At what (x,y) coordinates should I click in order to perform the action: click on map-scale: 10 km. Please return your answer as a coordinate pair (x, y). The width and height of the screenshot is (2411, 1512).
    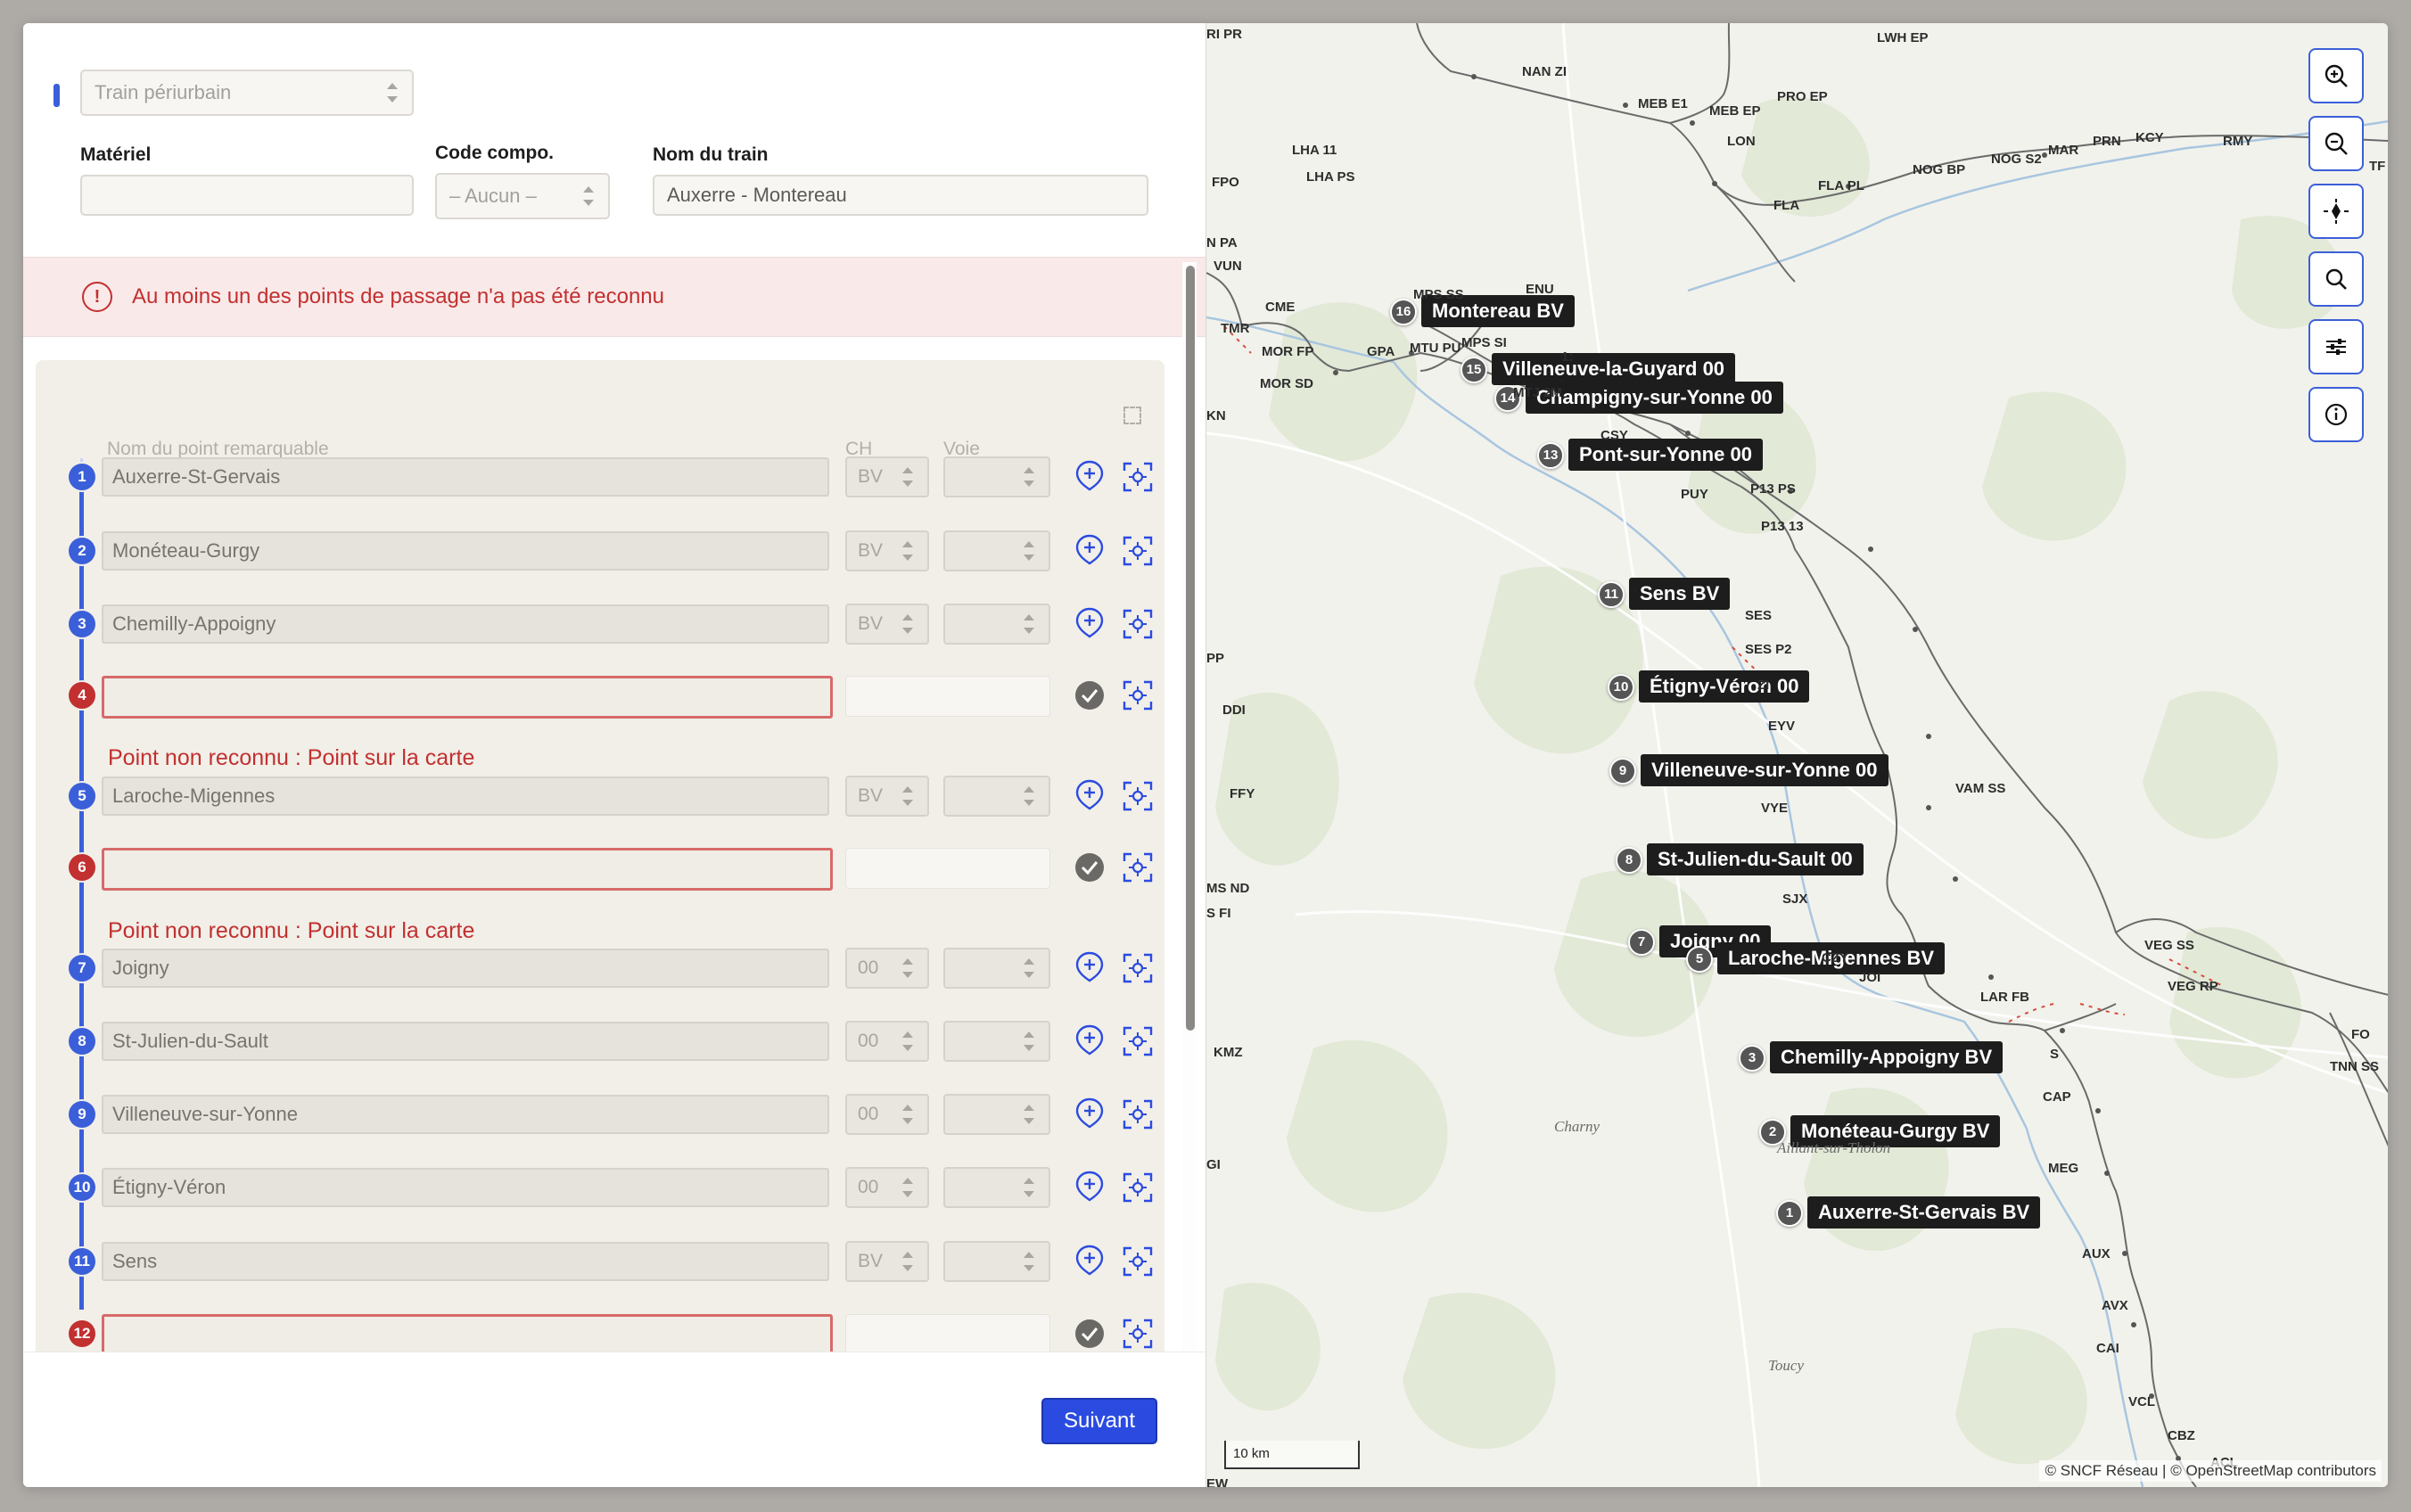
    Looking at the image, I should click on (1292, 1455).